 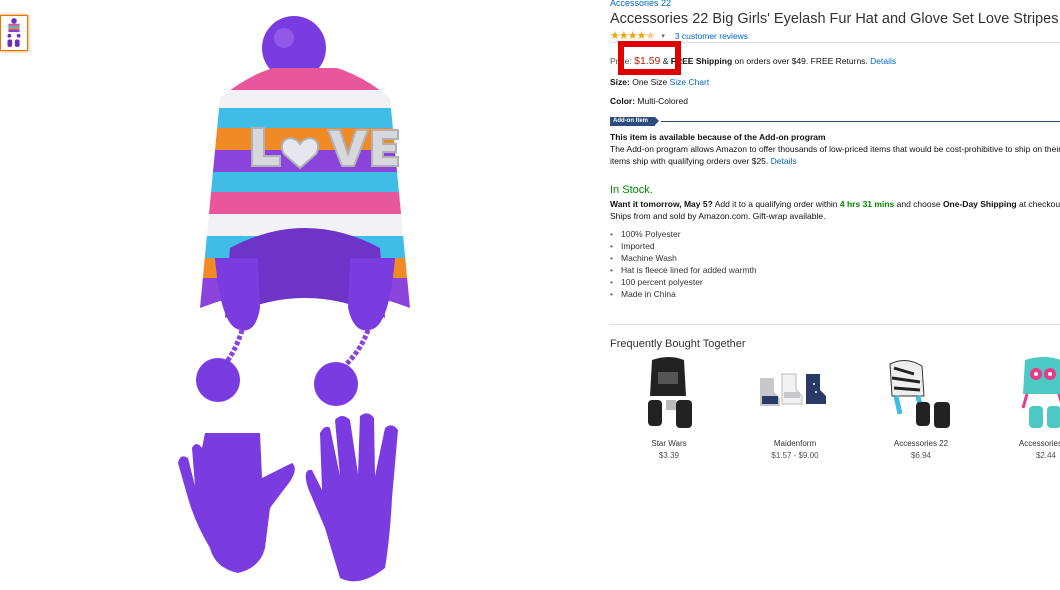 I want to click on fbt-item: Star Wars $3.39, so click(x=669, y=408).